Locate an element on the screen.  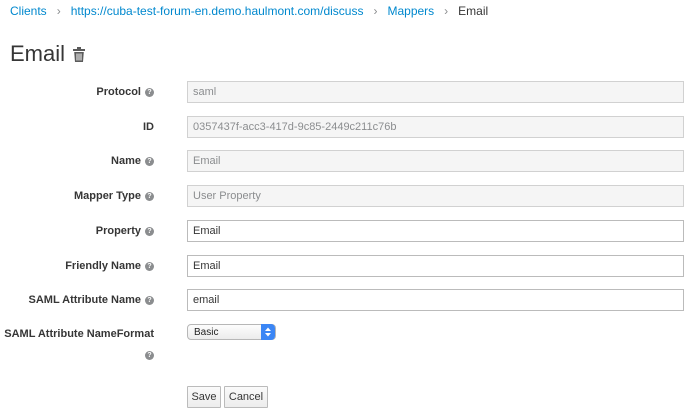
protocol-field: saml is located at coordinates (435, 92).